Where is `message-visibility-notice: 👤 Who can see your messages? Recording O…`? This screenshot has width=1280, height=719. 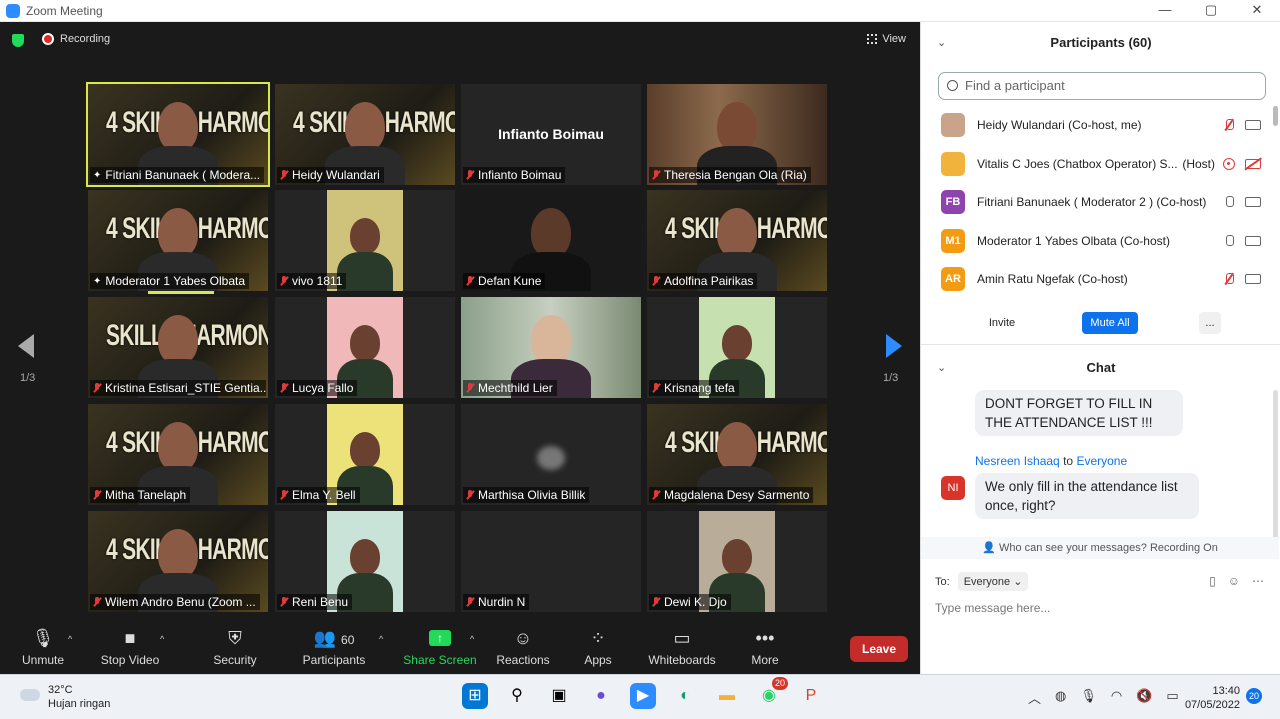 message-visibility-notice: 👤 Who can see your messages? Recording O… is located at coordinates (1100, 548).